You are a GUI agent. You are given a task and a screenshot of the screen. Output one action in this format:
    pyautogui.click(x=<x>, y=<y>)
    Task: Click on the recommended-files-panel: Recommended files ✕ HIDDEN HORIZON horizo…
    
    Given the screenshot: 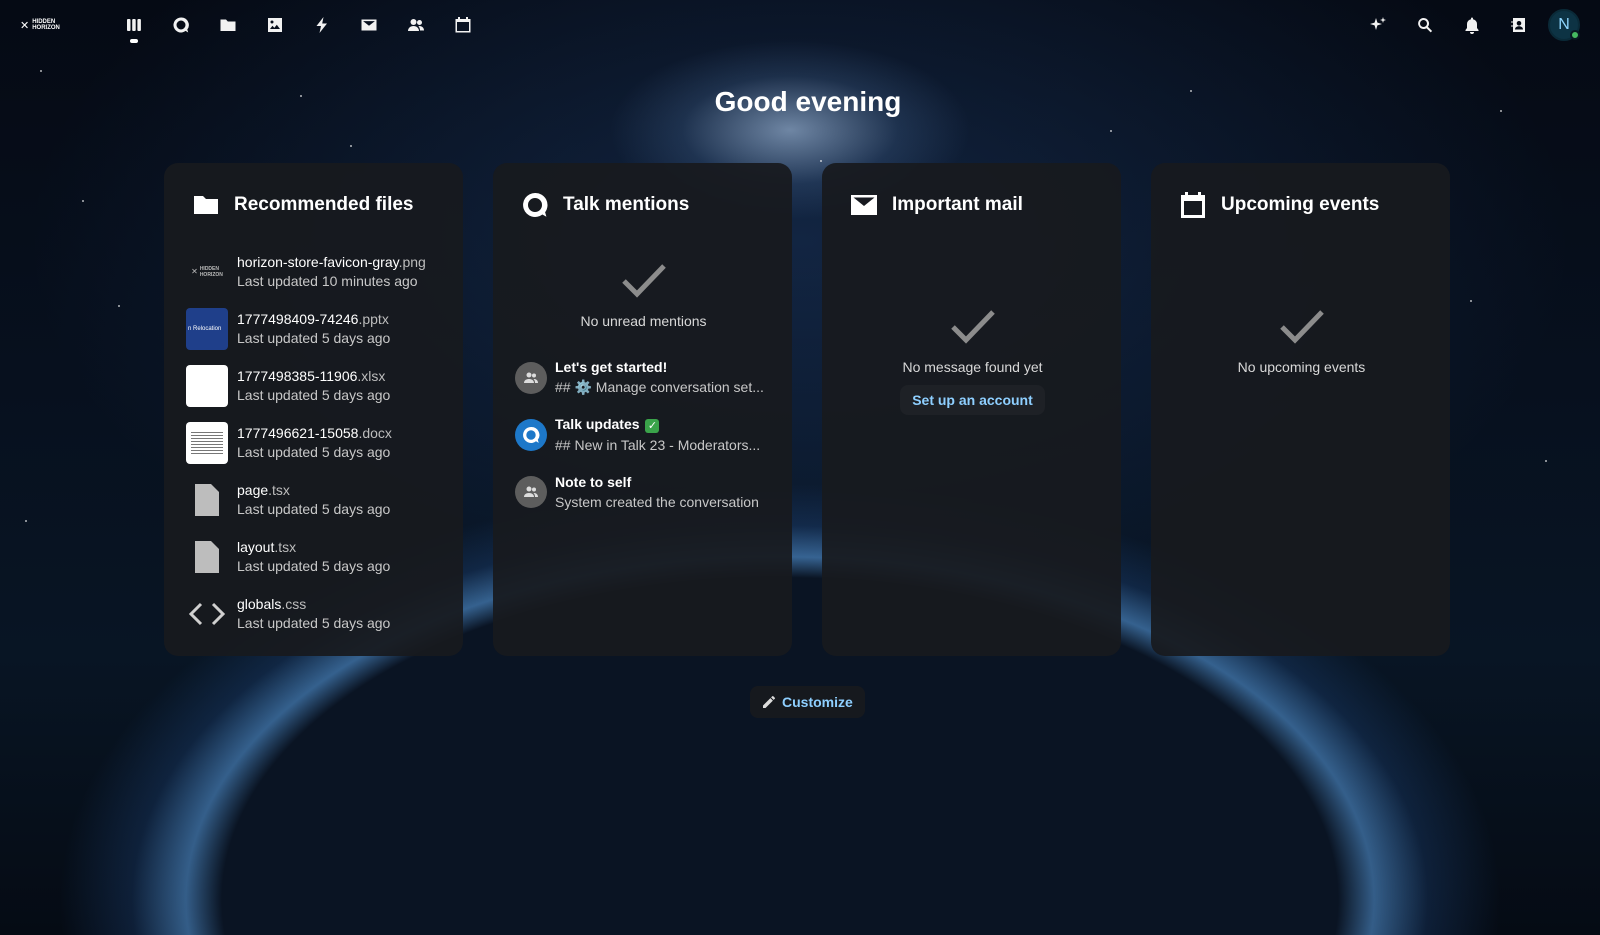 What is the action you would take?
    pyautogui.click(x=313, y=409)
    